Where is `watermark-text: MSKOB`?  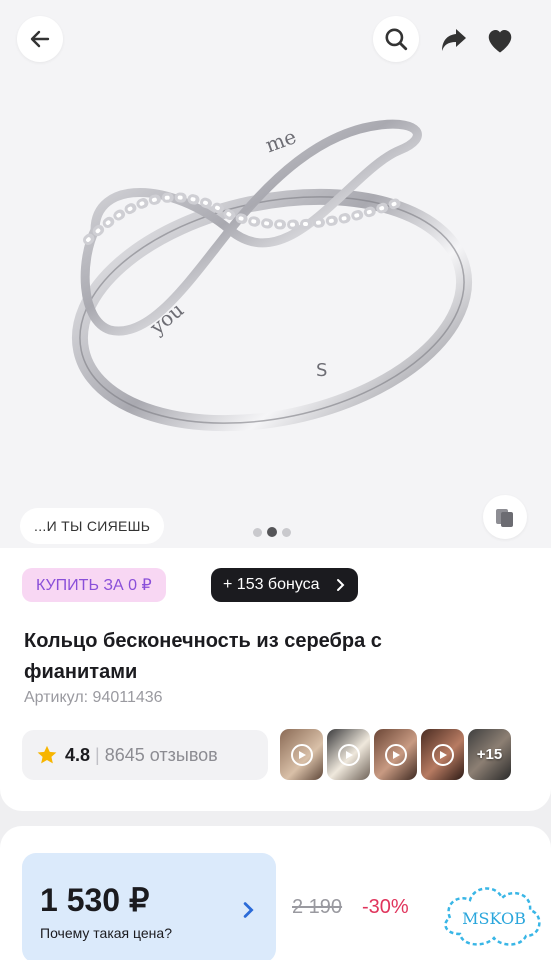 watermark-text: MSKOB is located at coordinates (494, 918).